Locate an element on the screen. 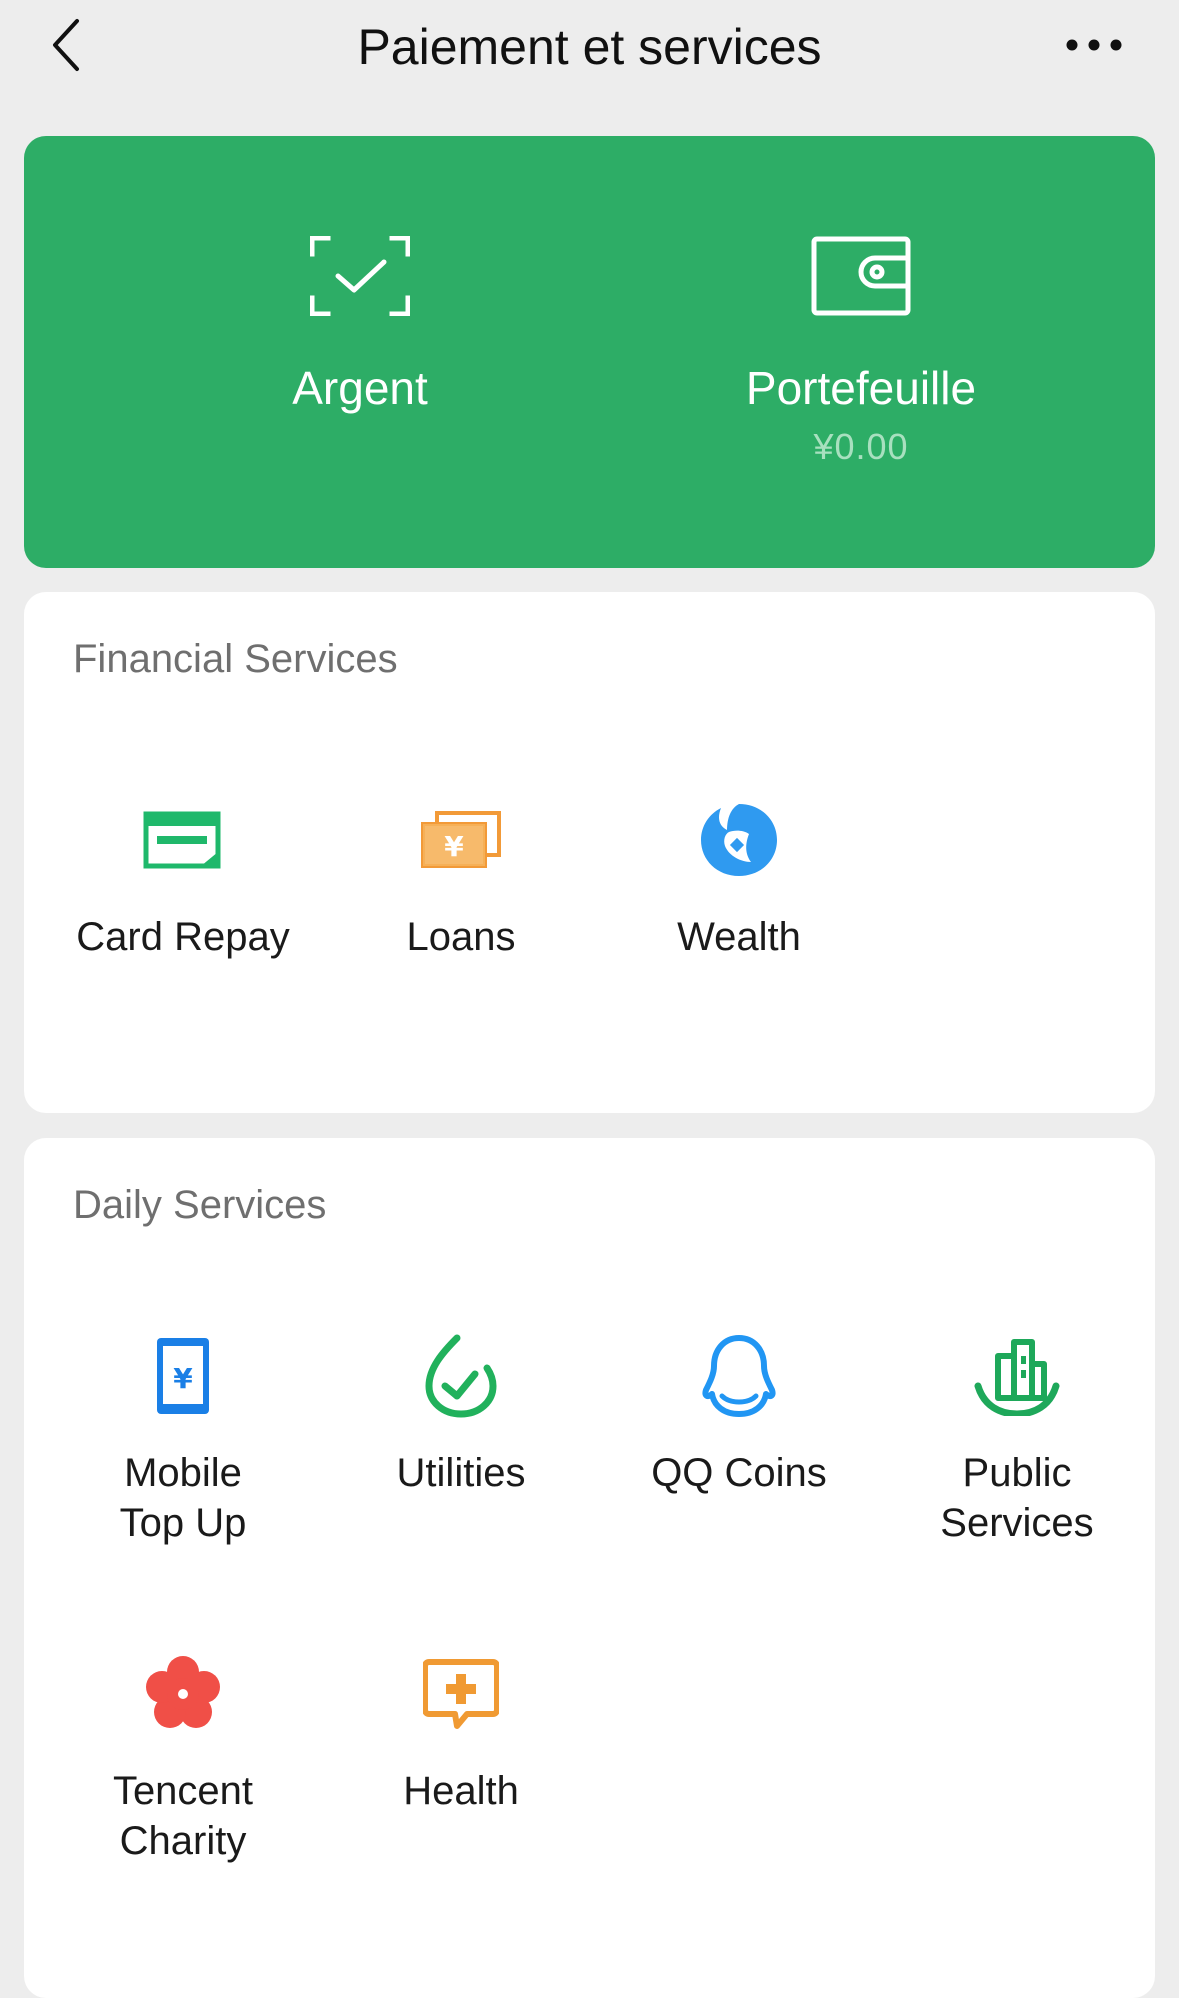 The image size is (1179, 1998). health-label: Health is located at coordinates (461, 1791).